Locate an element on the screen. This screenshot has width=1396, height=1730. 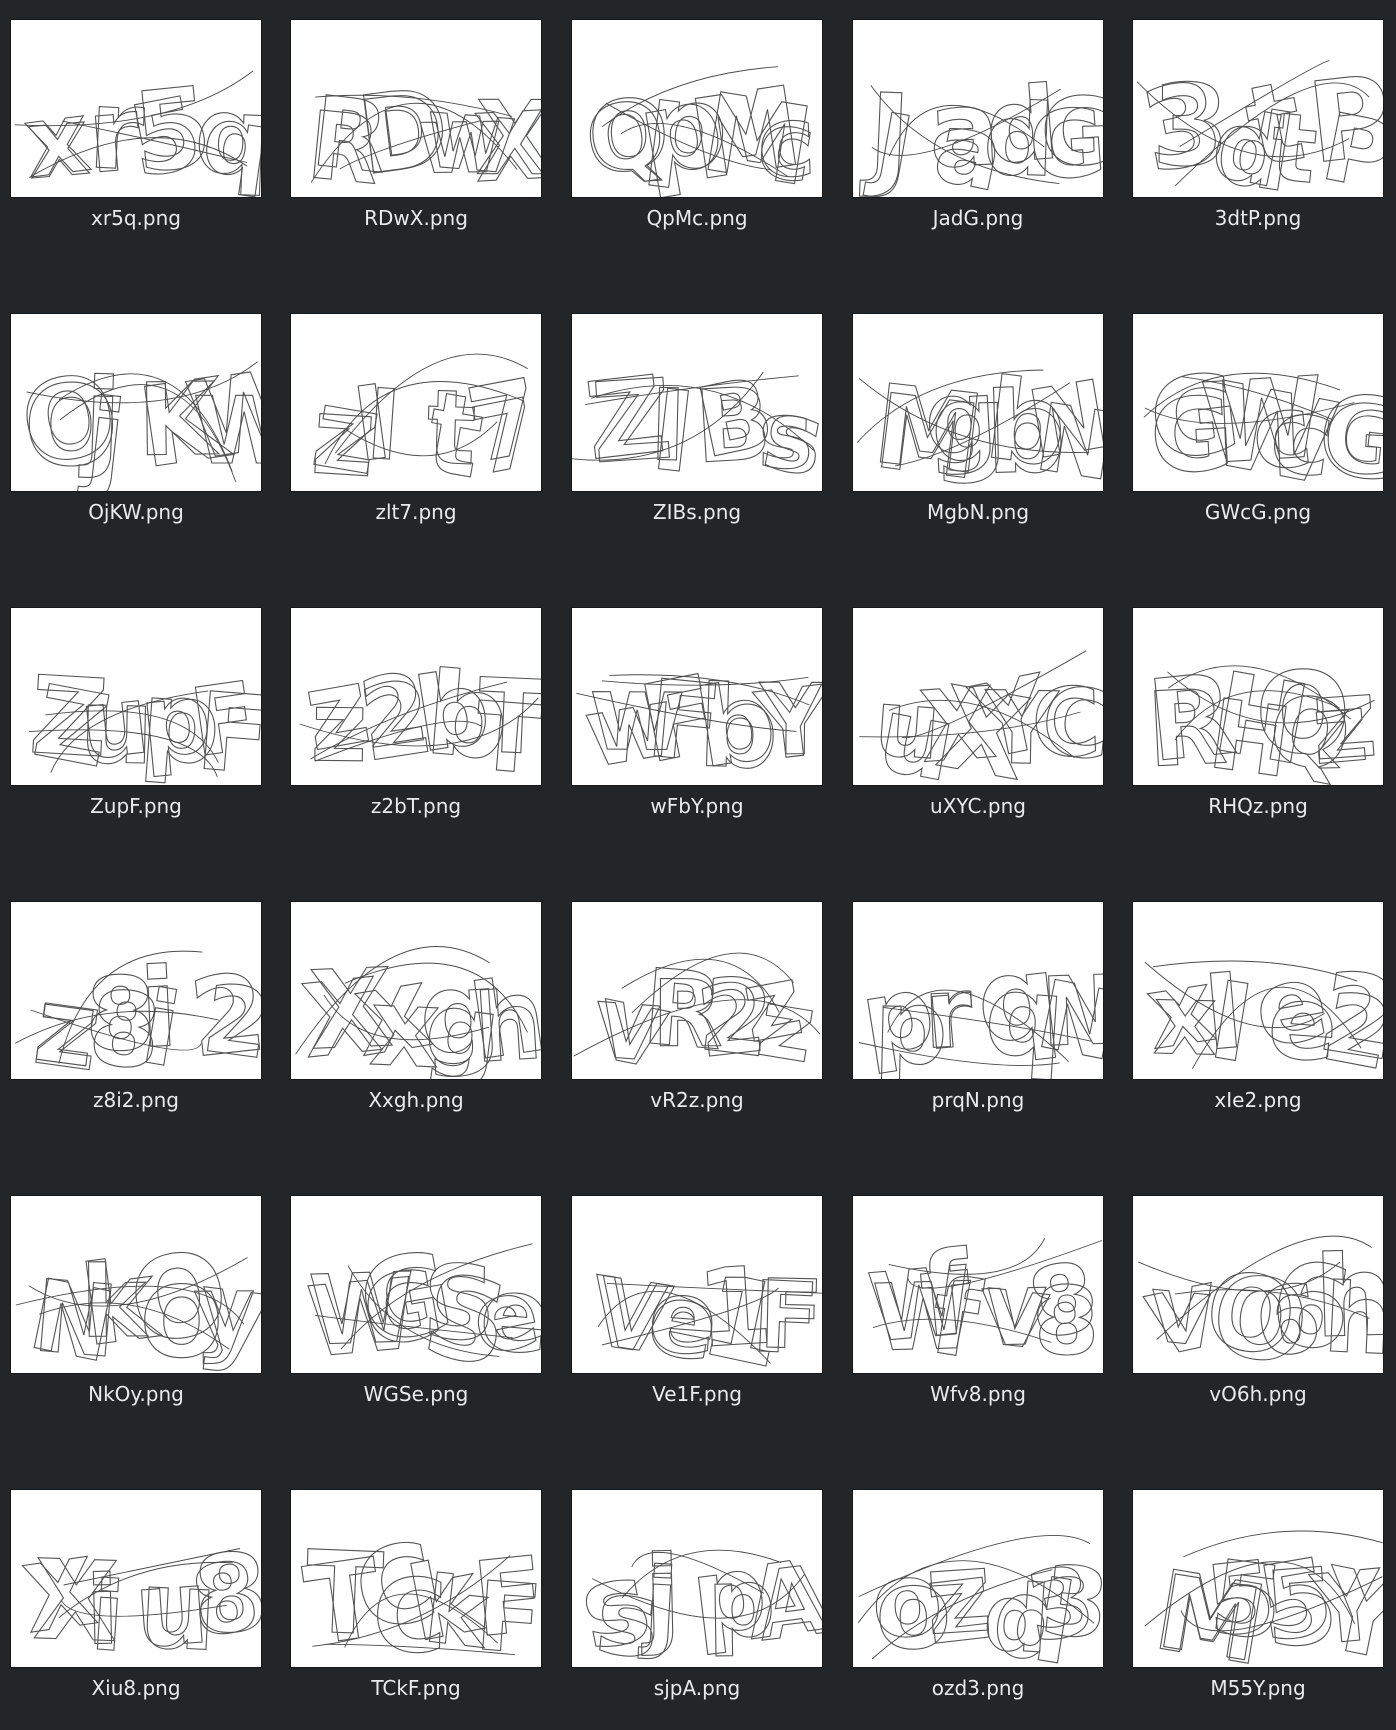
image-thumbnail: zz88ii22 is located at coordinates (136, 990).